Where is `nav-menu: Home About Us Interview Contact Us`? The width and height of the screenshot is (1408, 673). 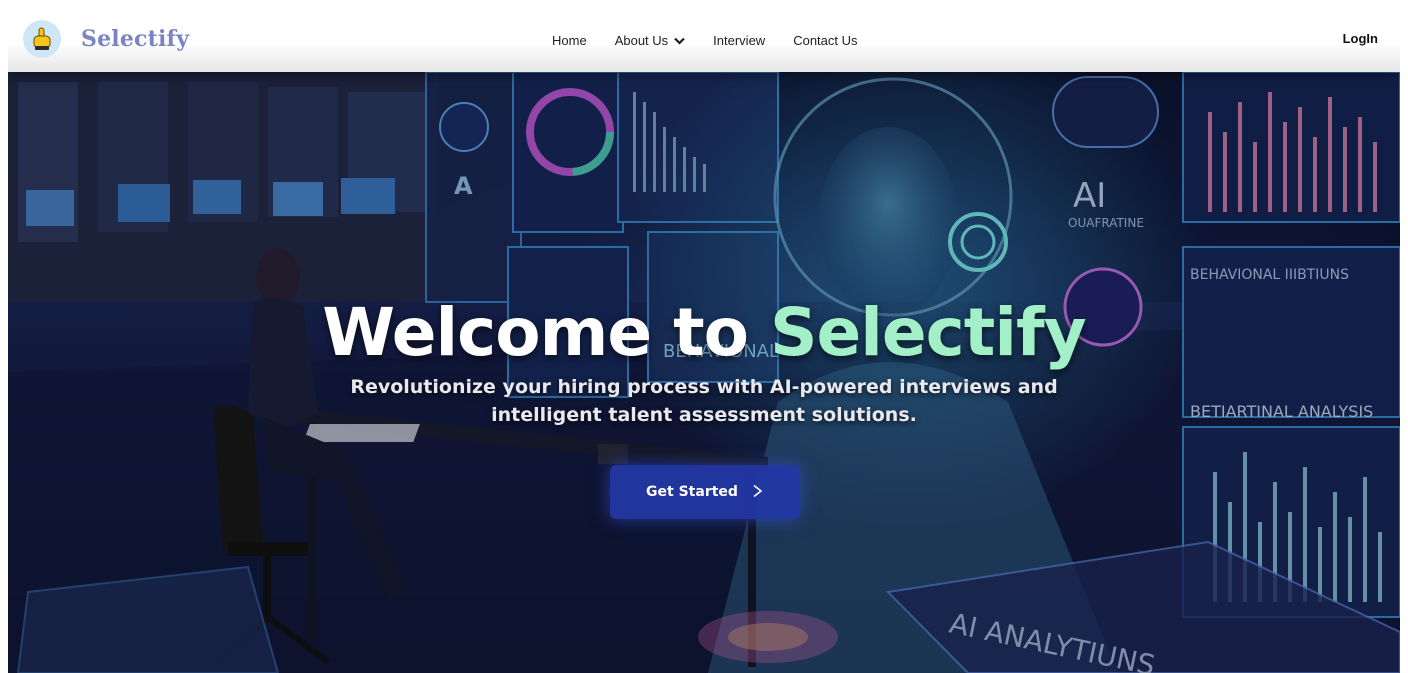
nav-menu: Home About Us Interview Contact Us is located at coordinates (719, 40).